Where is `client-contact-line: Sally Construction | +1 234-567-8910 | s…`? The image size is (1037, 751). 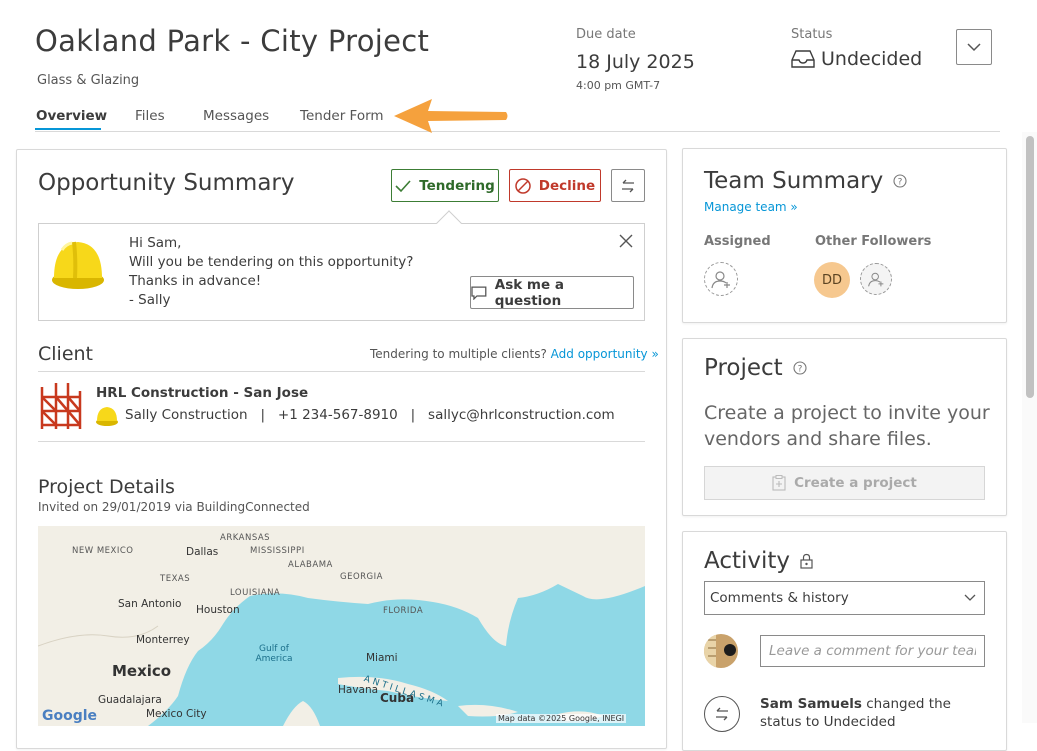
client-contact-line: Sally Construction | +1 234-567-8910 | s… is located at coordinates (370, 415).